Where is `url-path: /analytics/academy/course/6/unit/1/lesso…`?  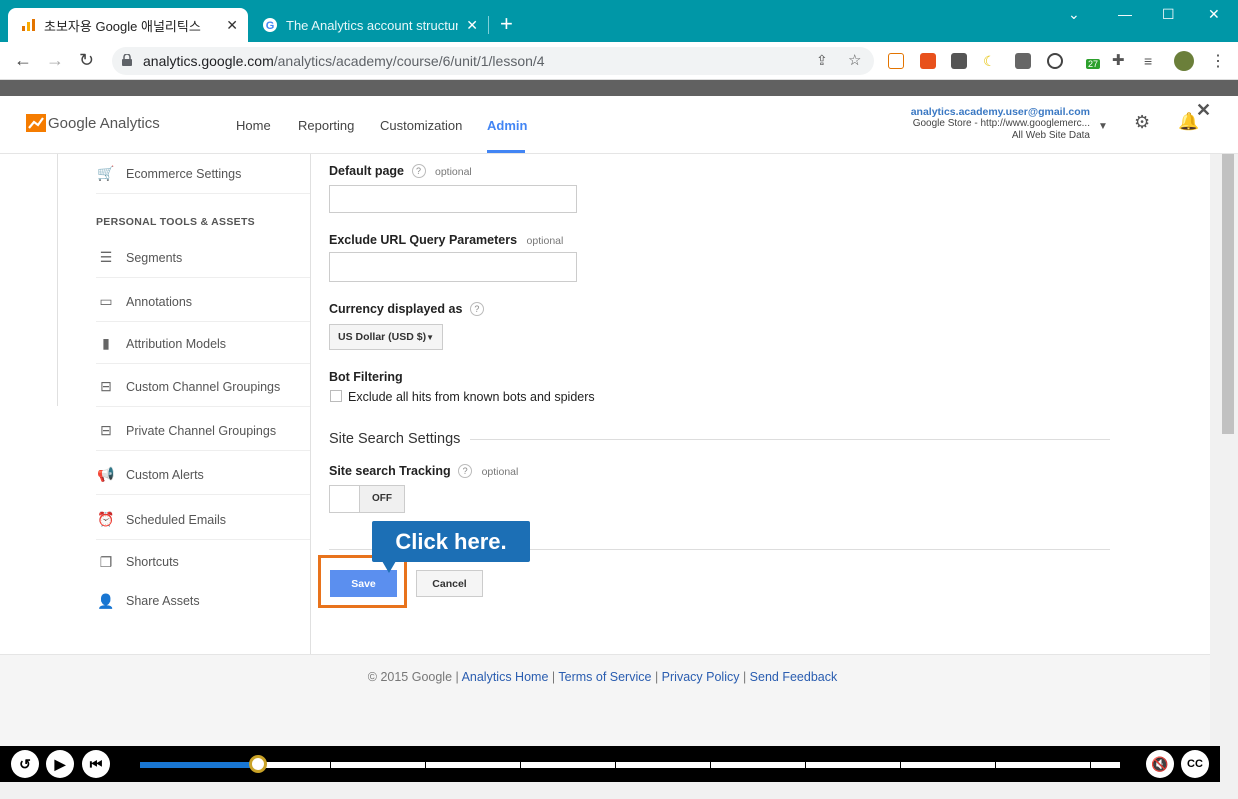 url-path: /analytics/academy/course/6/unit/1/lesso… is located at coordinates (409, 61).